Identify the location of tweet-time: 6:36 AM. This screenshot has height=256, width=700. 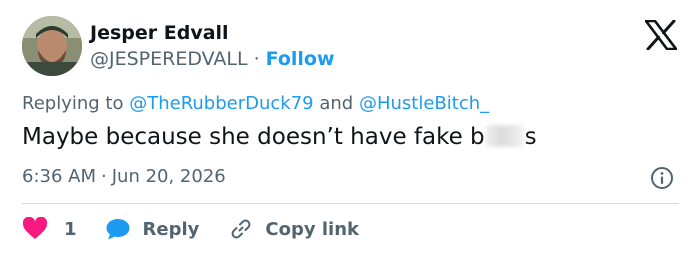
(59, 176).